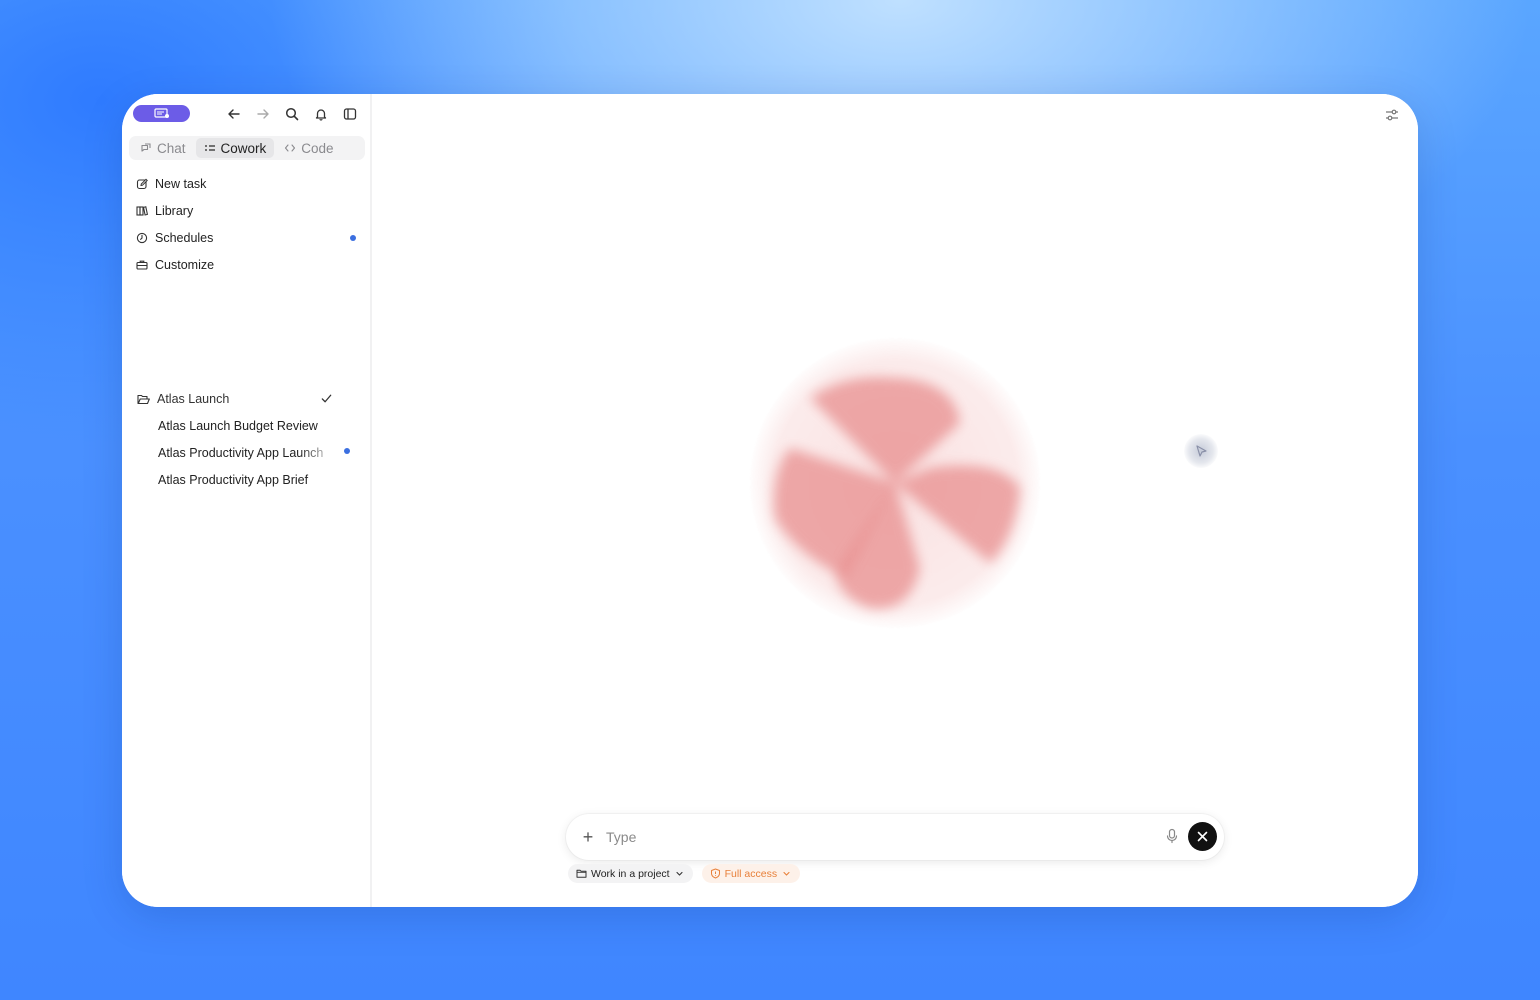 The width and height of the screenshot is (1540, 1000). I want to click on search-icon, so click(292, 114).